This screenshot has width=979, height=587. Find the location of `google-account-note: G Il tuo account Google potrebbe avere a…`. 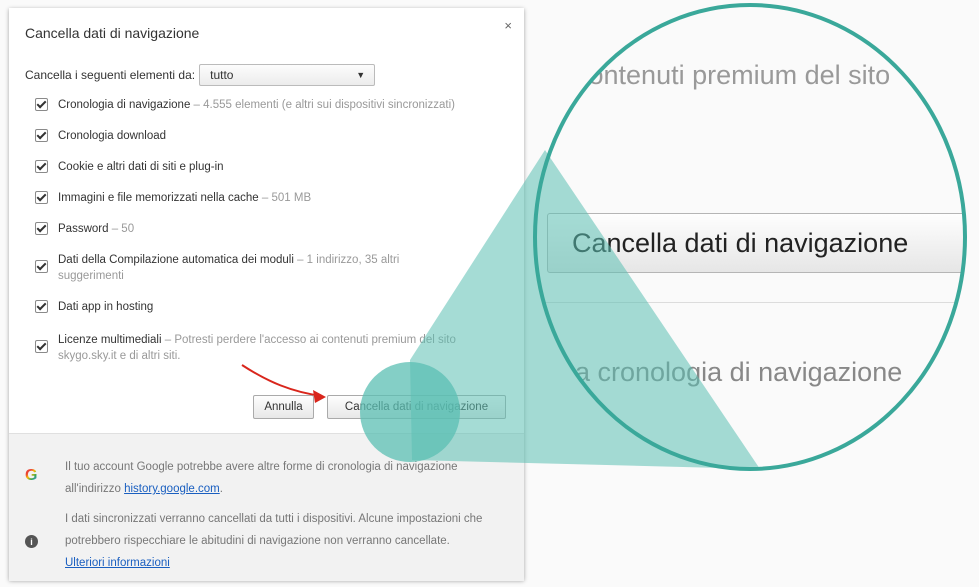

google-account-note: G Il tuo account Google potrebbe avere a… is located at coordinates (270, 478).